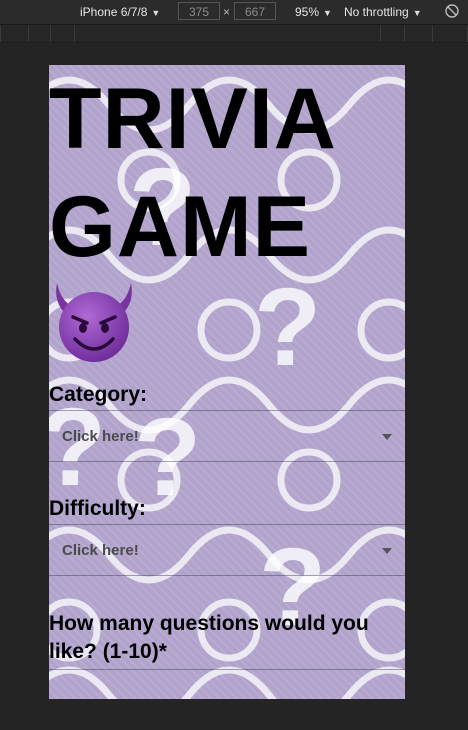 The image size is (468, 730). I want to click on media-query-bar, so click(234, 34).